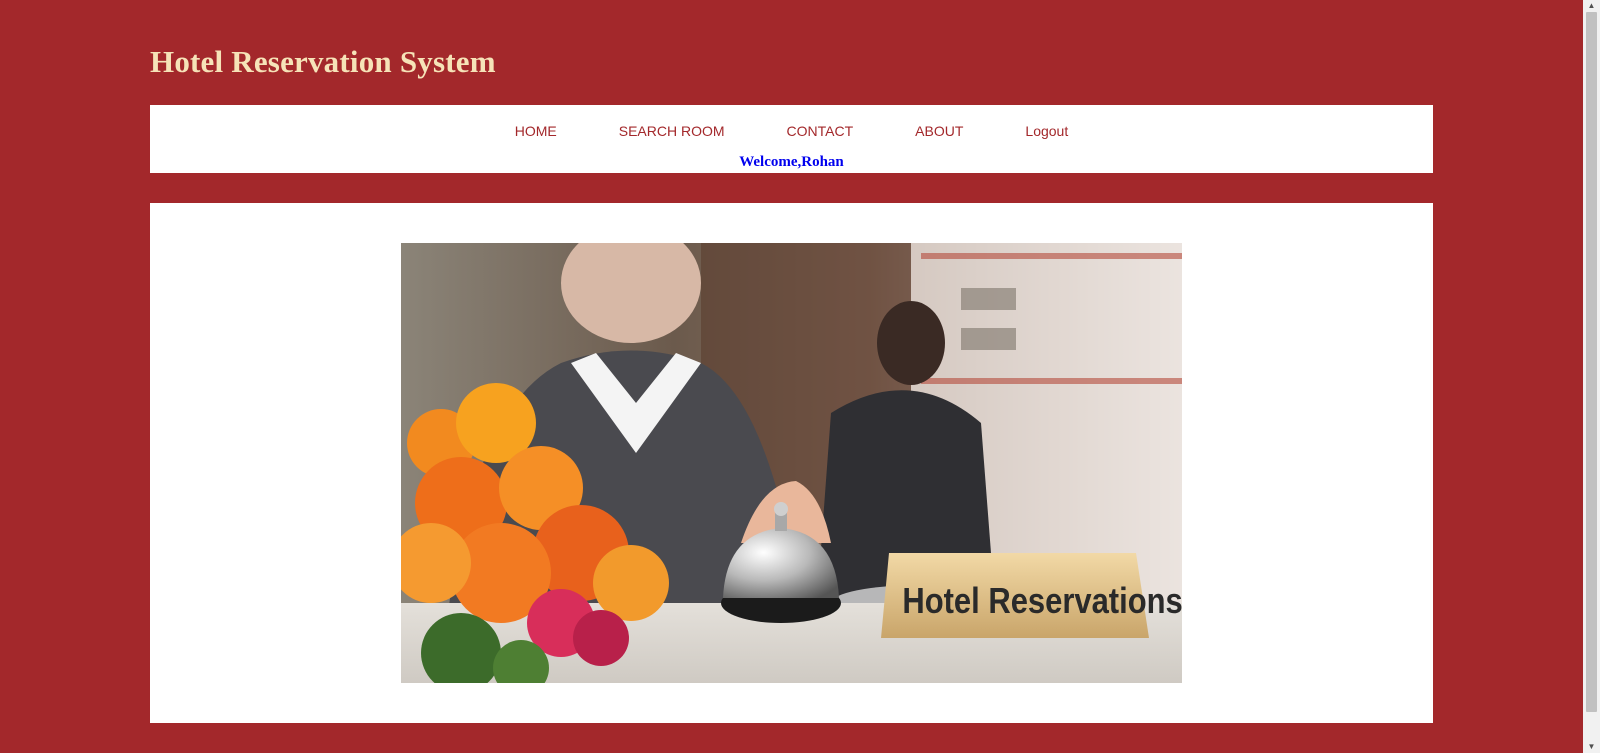 This screenshot has width=1600, height=753. What do you see at coordinates (939, 131) in the screenshot?
I see `nav-about-link: ABOUT` at bounding box center [939, 131].